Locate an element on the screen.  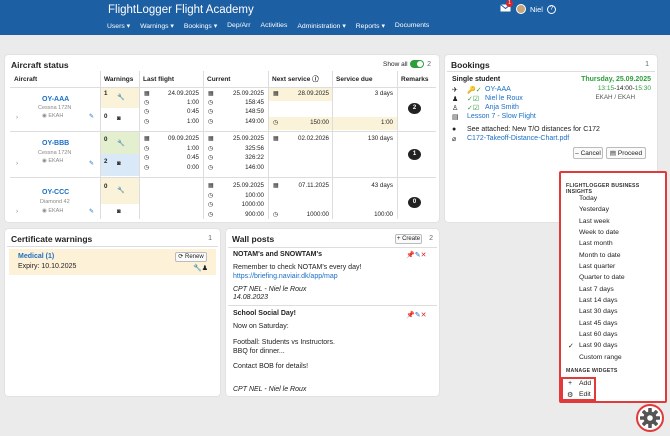
menu-item-month-to-date: Month to date is located at coordinates (600, 255).